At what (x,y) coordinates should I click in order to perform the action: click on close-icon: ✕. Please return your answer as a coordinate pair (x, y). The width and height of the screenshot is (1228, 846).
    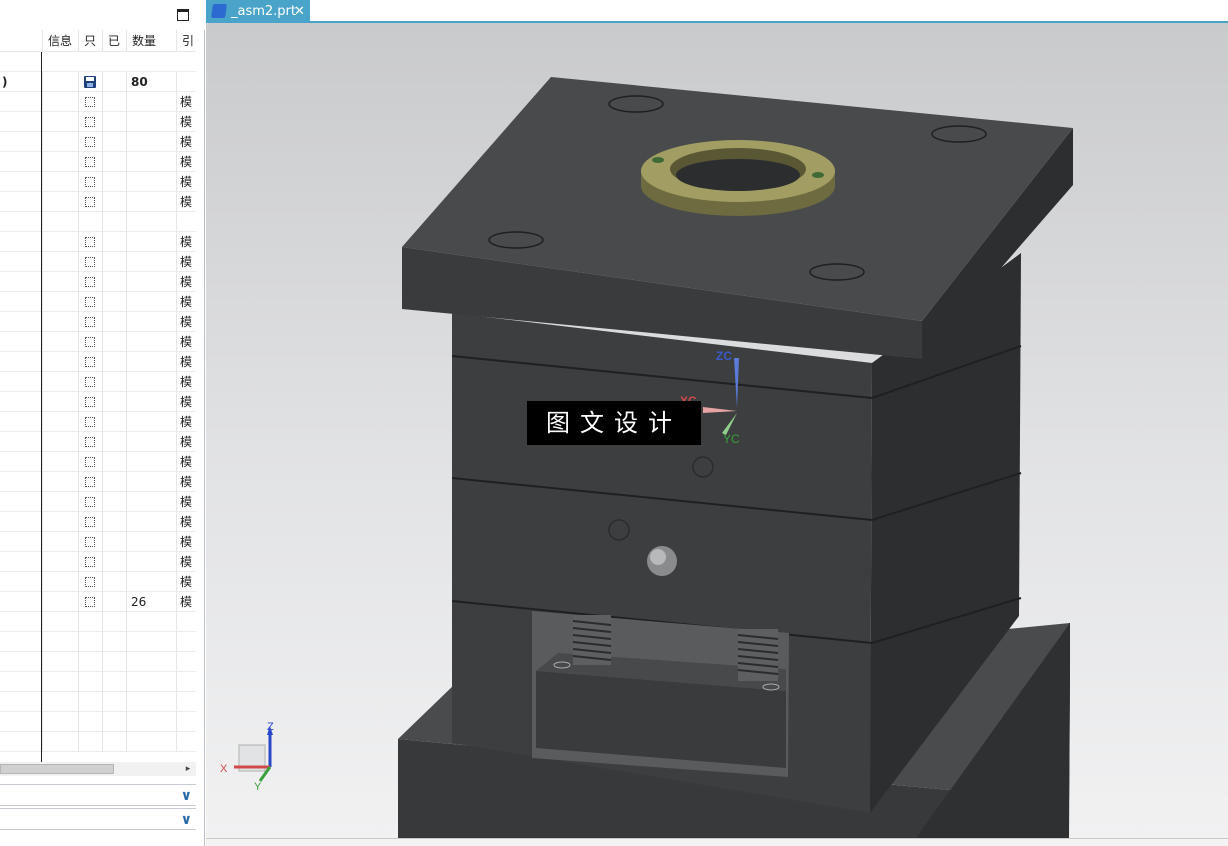
    Looking at the image, I should click on (299, 11).